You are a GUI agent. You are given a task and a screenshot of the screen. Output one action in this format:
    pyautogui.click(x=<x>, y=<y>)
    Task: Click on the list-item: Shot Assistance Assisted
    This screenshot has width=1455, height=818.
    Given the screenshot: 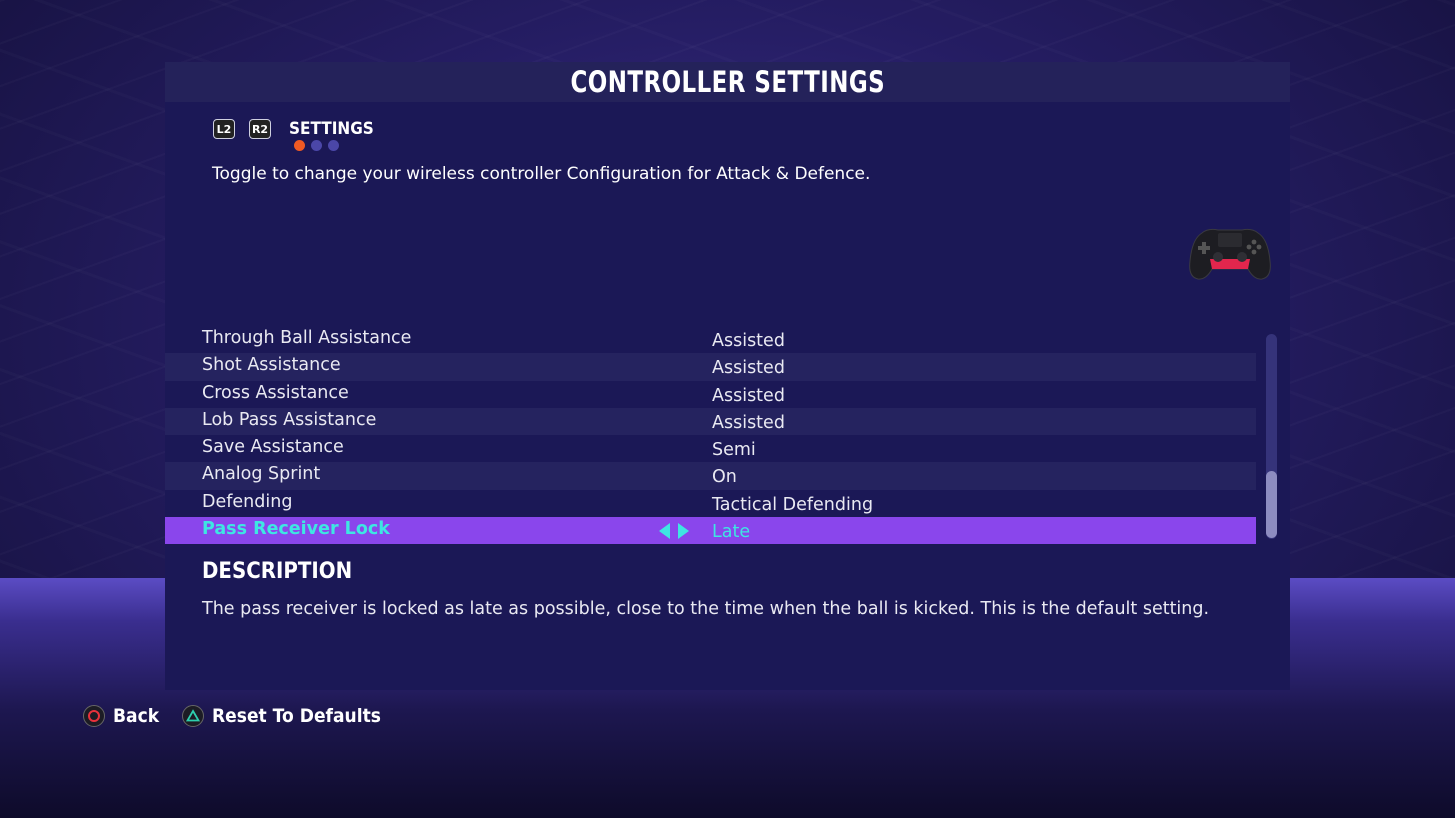 What is the action you would take?
    pyautogui.click(x=710, y=367)
    